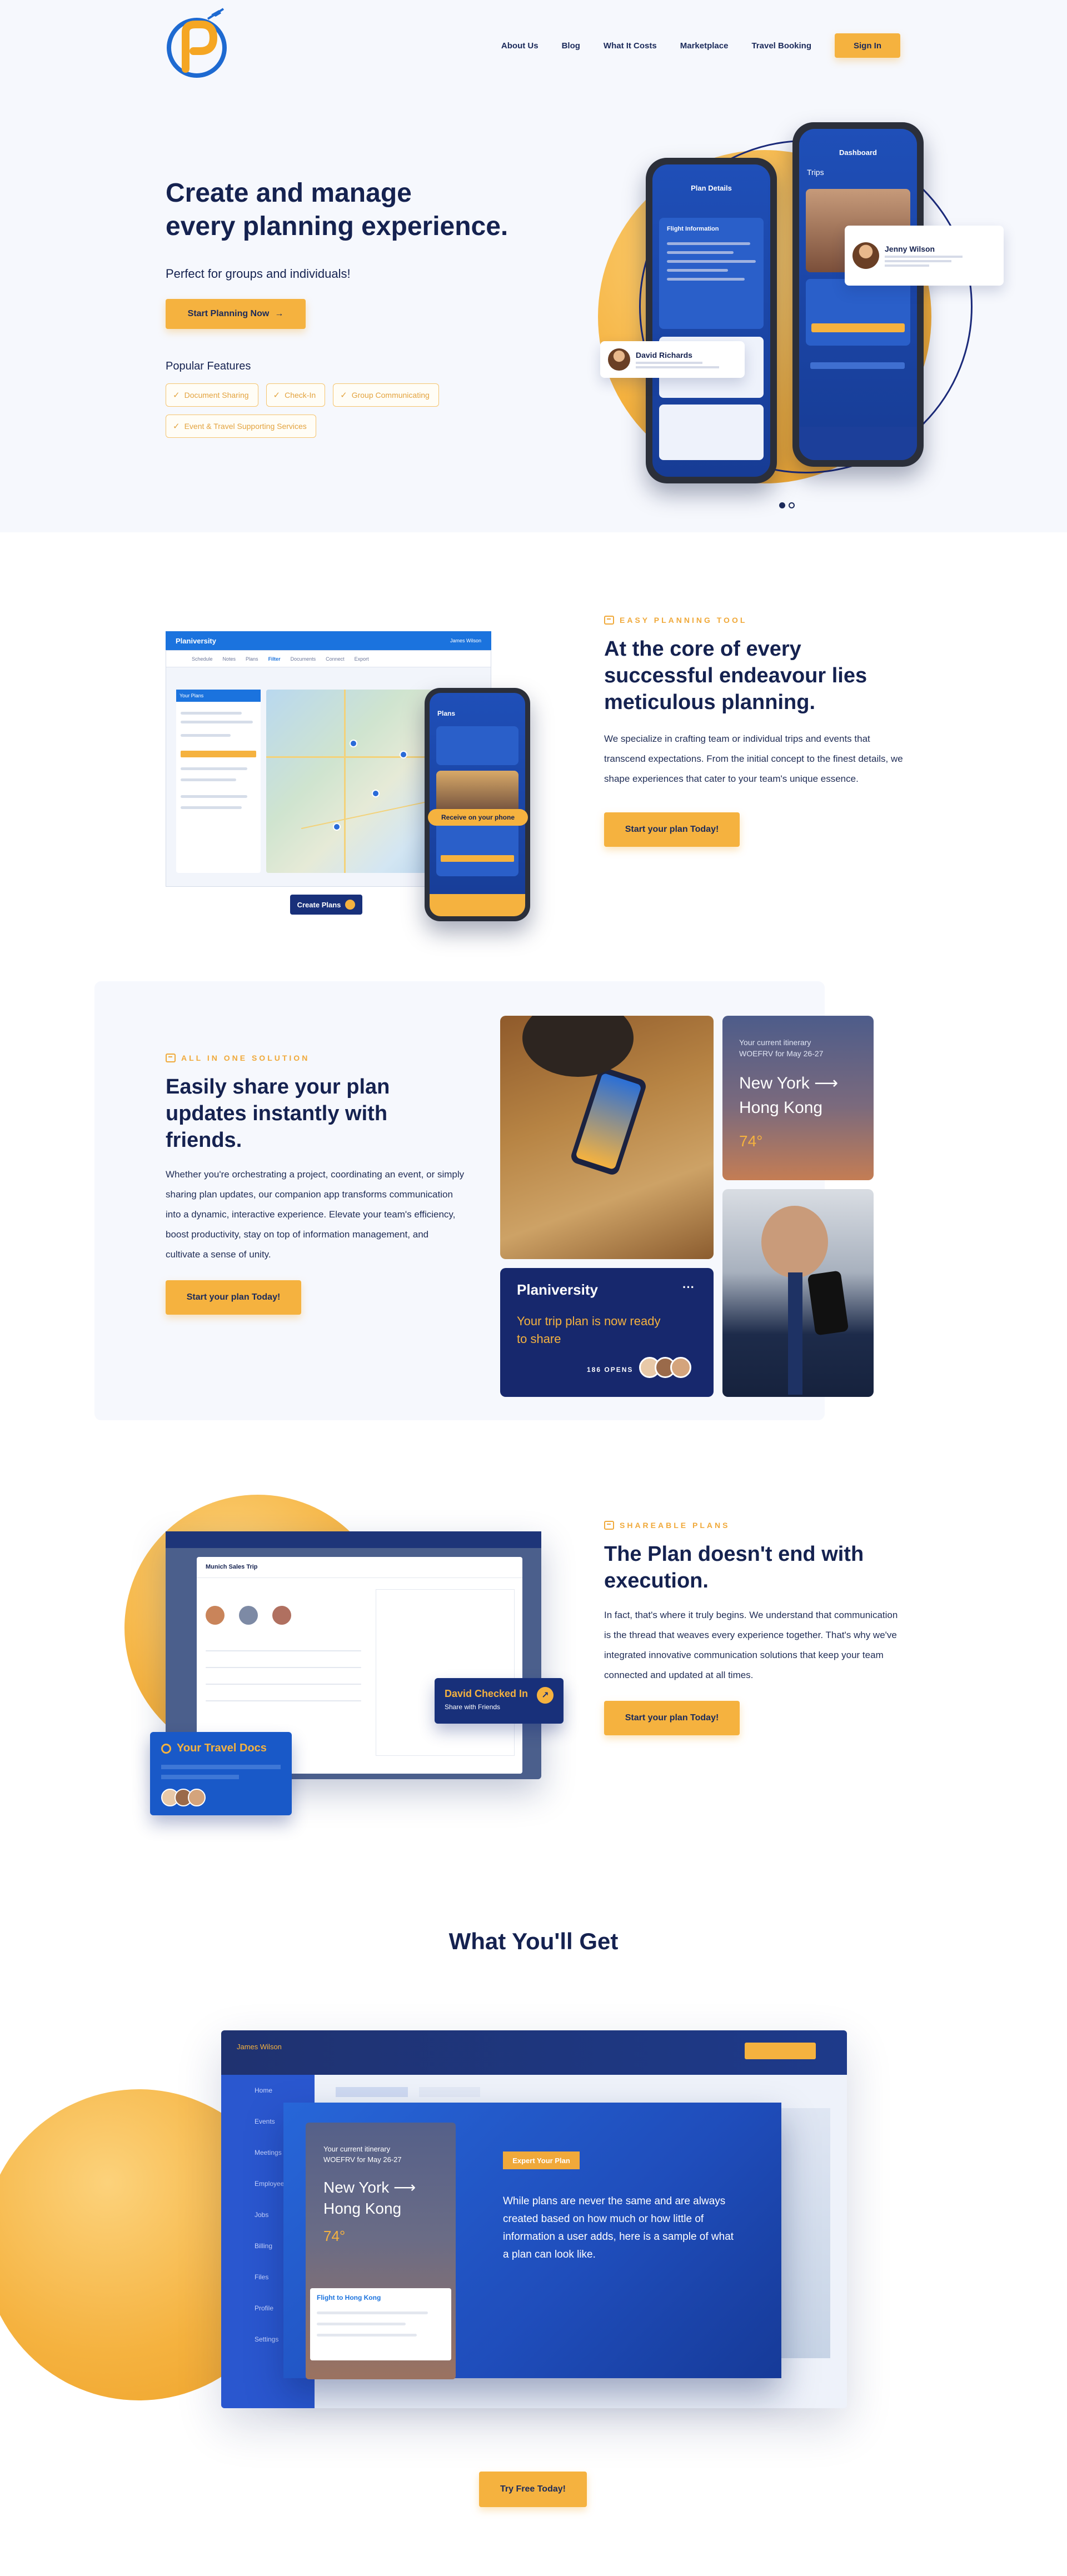  I want to click on expert-plan-button: Expert Your Plan, so click(542, 2160).